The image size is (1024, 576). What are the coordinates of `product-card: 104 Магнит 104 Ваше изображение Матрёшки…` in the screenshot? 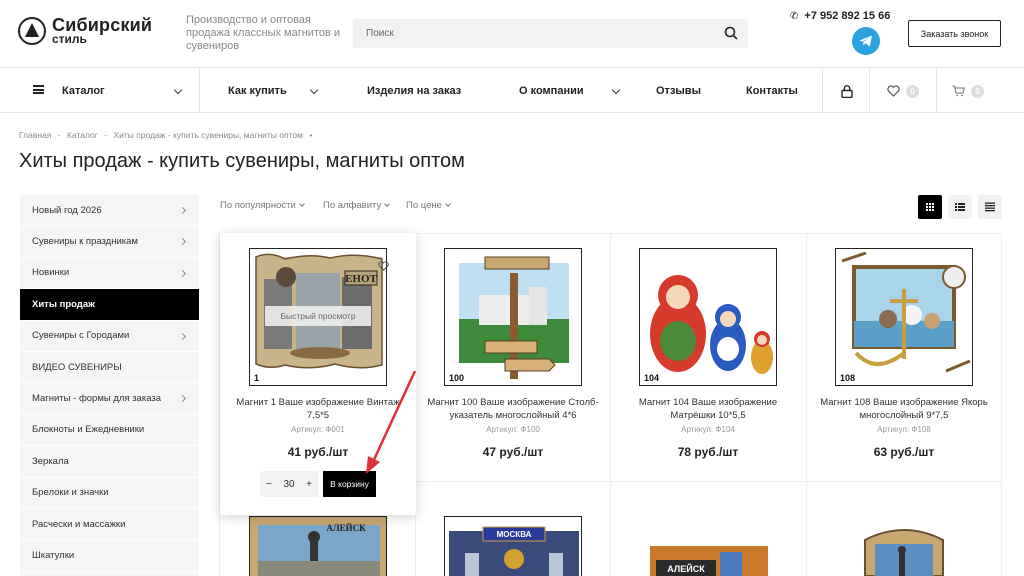 It's located at (708, 357).